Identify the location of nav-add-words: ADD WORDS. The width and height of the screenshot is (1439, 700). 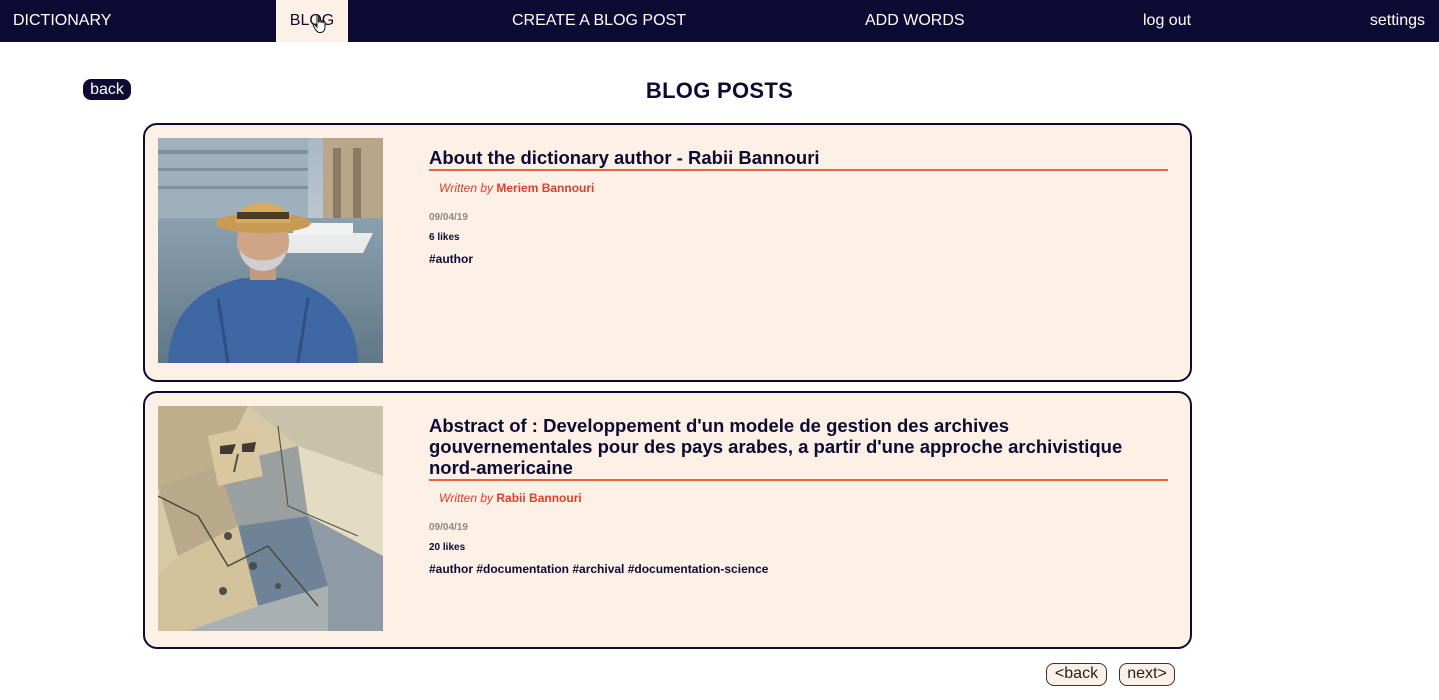
(915, 21).